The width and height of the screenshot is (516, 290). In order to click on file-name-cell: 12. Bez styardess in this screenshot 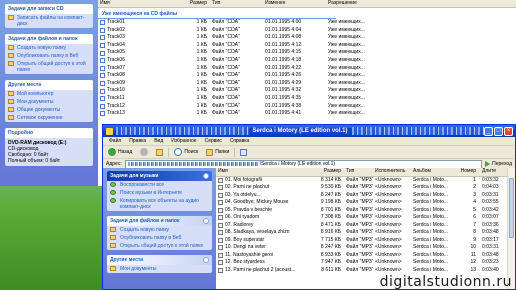, I will do `click(266, 263)`.